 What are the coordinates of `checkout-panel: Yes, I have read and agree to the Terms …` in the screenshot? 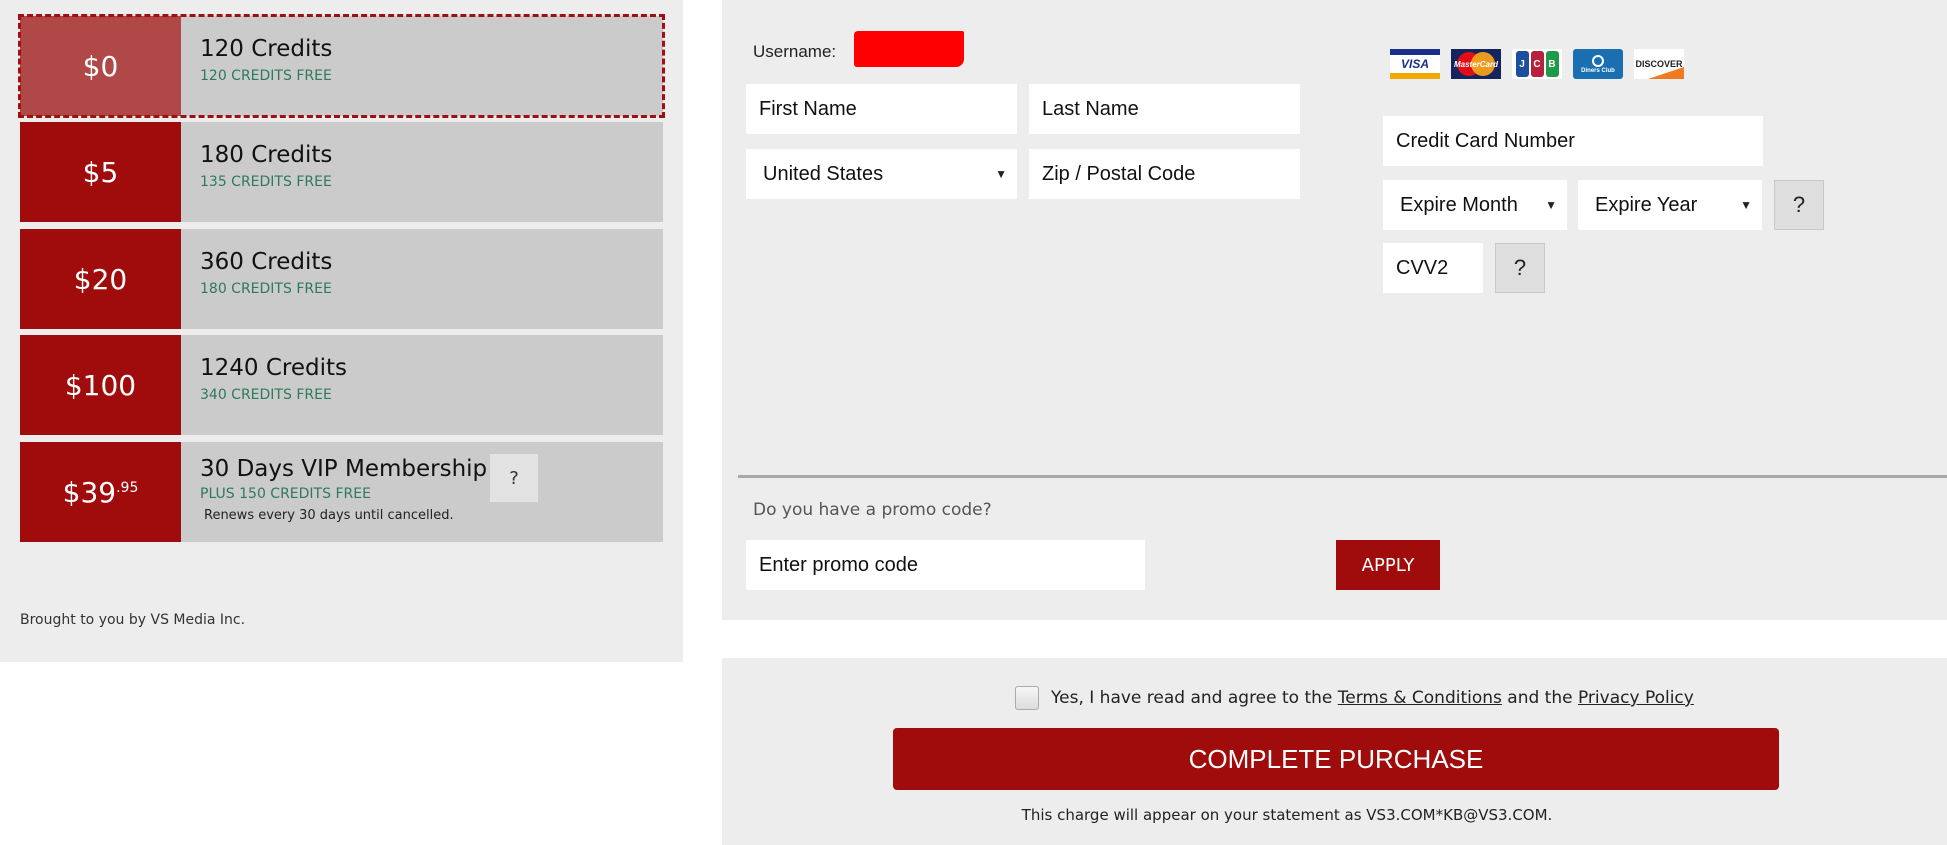 It's located at (1334, 751).